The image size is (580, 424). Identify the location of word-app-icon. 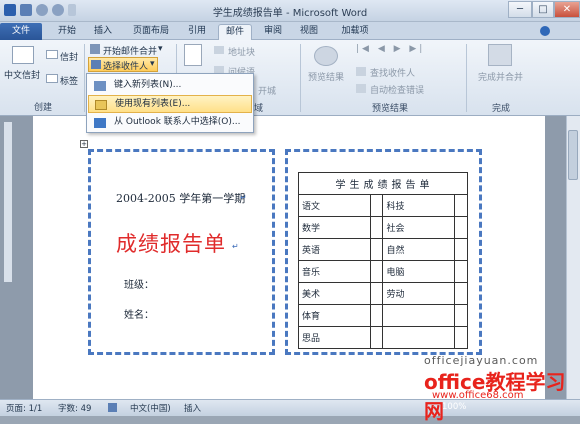
(10, 10).